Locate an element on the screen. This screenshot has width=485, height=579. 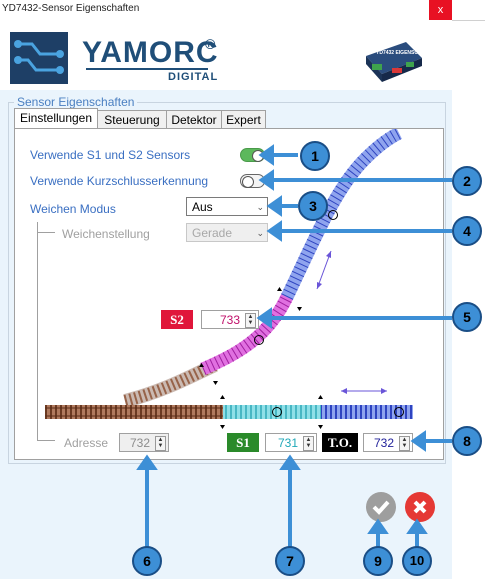
callout-9: 9 is located at coordinates (378, 561).